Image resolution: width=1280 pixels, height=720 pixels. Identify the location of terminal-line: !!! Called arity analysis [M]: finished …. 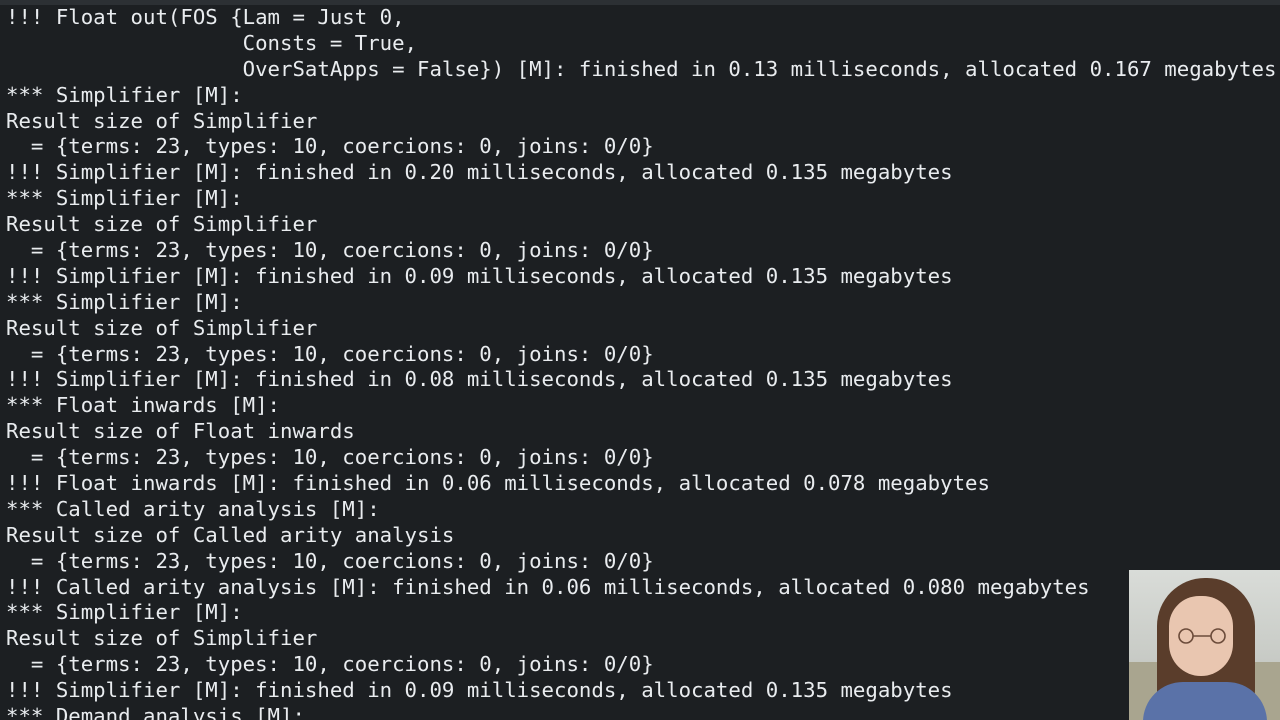
(548, 586).